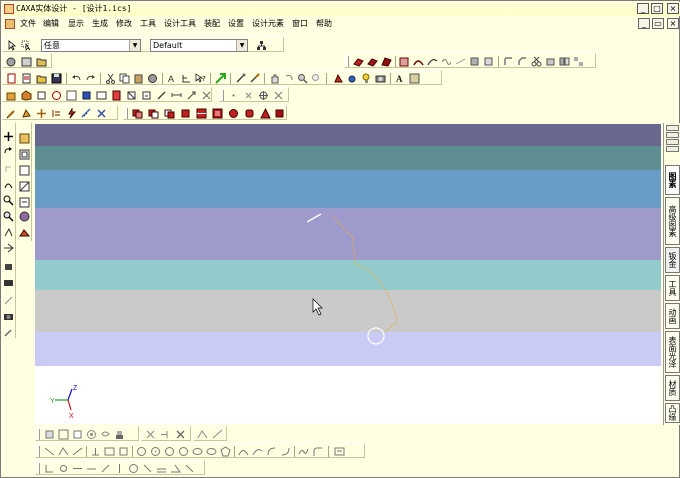 The width and height of the screenshot is (680, 478). What do you see at coordinates (49, 434) in the screenshot?
I see `bottom-shape-icon` at bounding box center [49, 434].